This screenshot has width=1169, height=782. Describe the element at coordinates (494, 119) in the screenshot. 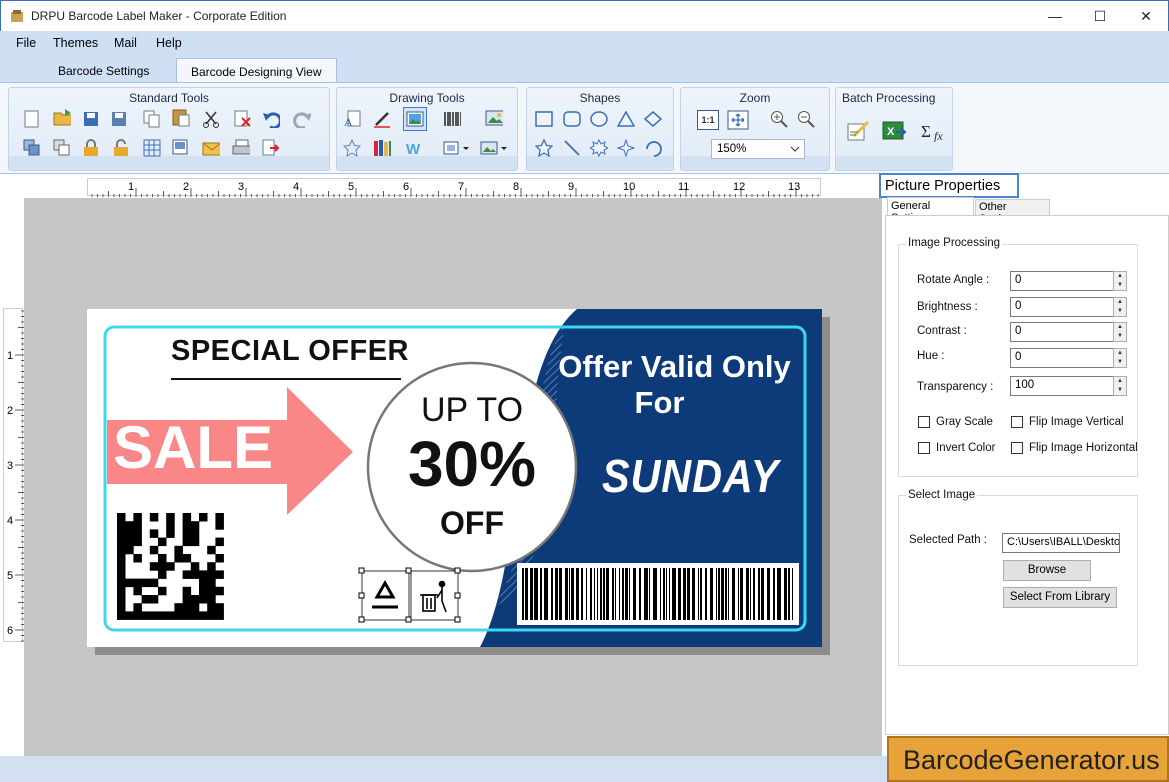

I see `image-library-icon` at that location.